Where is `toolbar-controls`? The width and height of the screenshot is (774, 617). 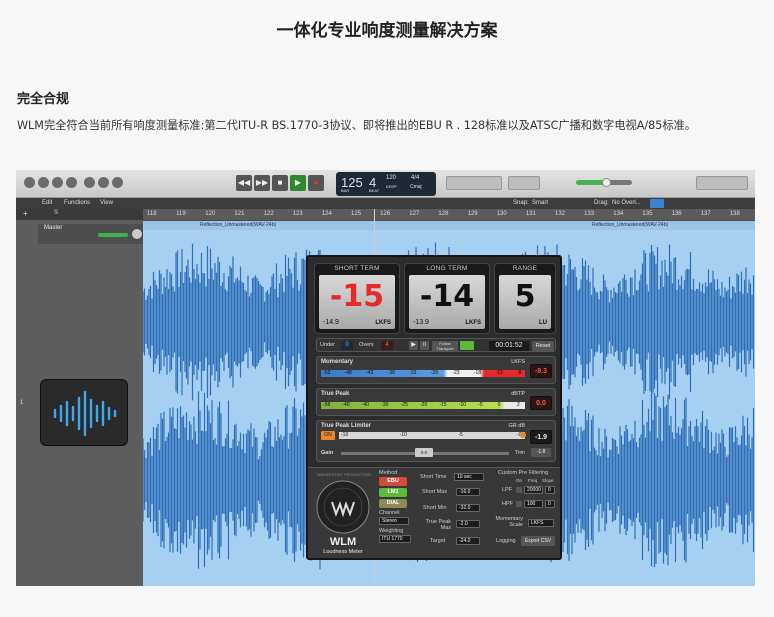 toolbar-controls is located at coordinates (474, 183).